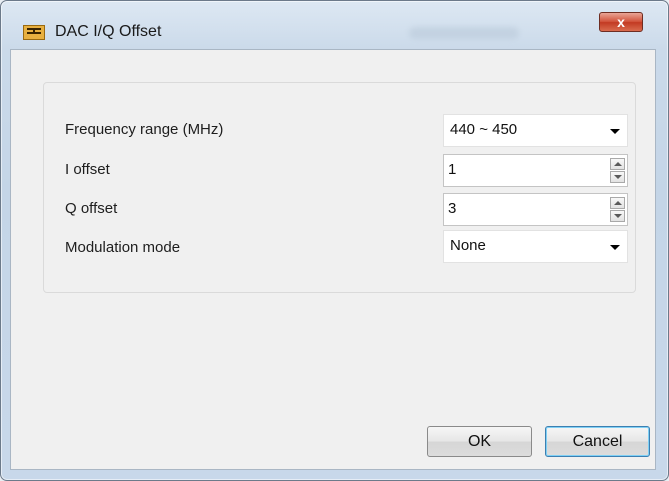 Image resolution: width=669 pixels, height=481 pixels. Describe the element at coordinates (535, 130) in the screenshot. I see `frequency-range-select: 440 ~ 450` at that location.